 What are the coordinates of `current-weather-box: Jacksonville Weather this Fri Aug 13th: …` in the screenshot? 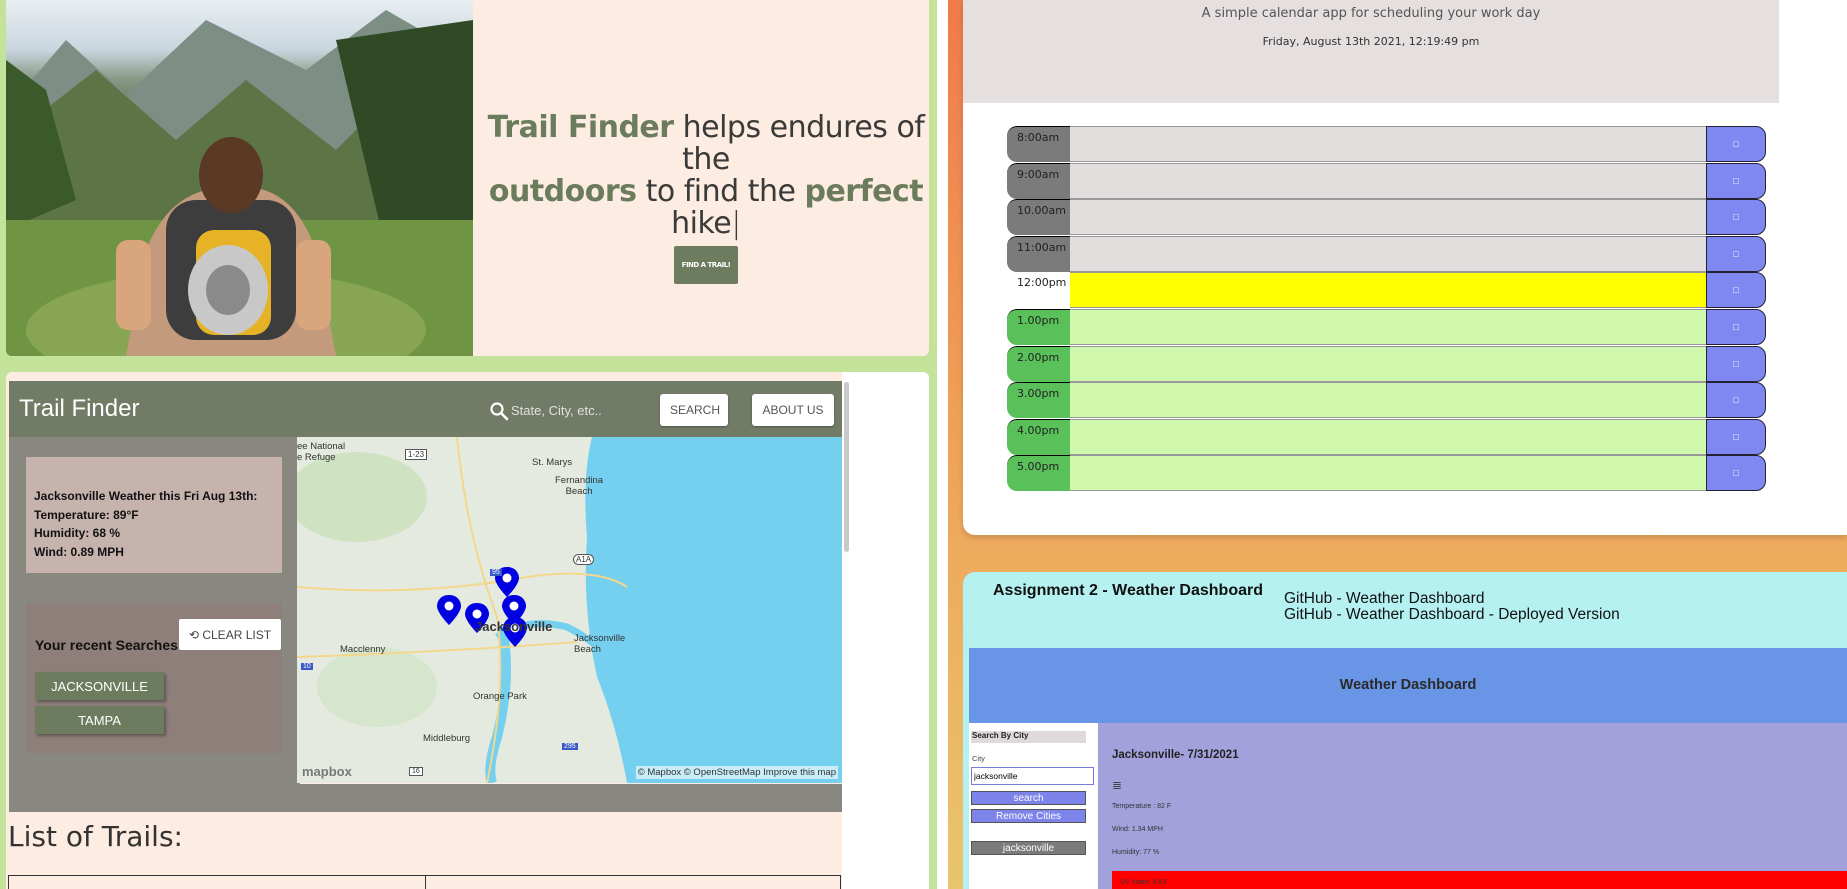 It's located at (154, 515).